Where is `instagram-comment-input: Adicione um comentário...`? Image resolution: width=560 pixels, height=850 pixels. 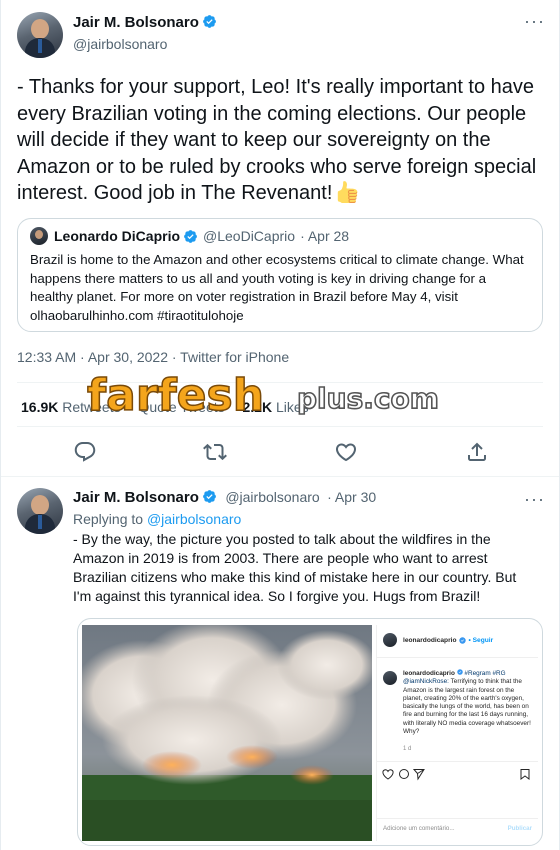 instagram-comment-input: Adicione um comentário... is located at coordinates (419, 828).